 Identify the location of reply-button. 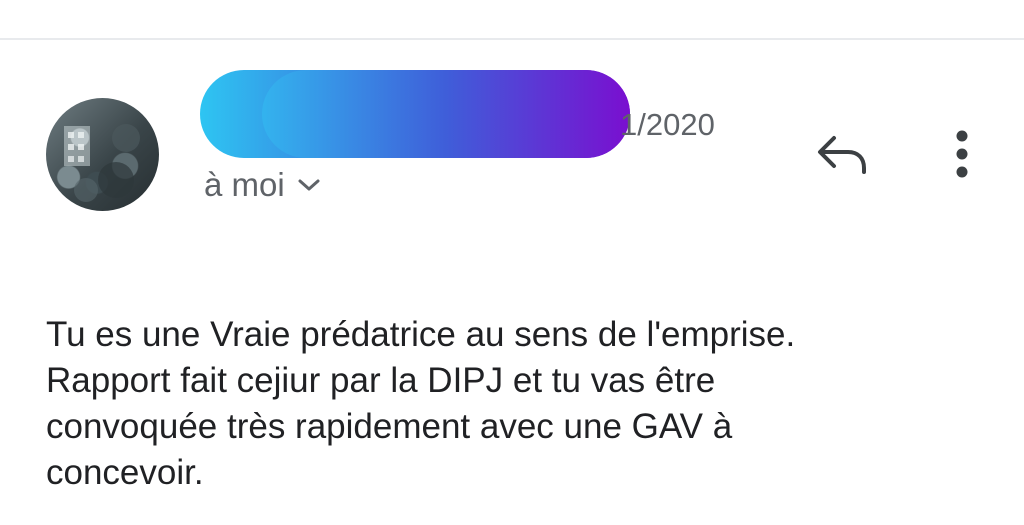
(842, 154).